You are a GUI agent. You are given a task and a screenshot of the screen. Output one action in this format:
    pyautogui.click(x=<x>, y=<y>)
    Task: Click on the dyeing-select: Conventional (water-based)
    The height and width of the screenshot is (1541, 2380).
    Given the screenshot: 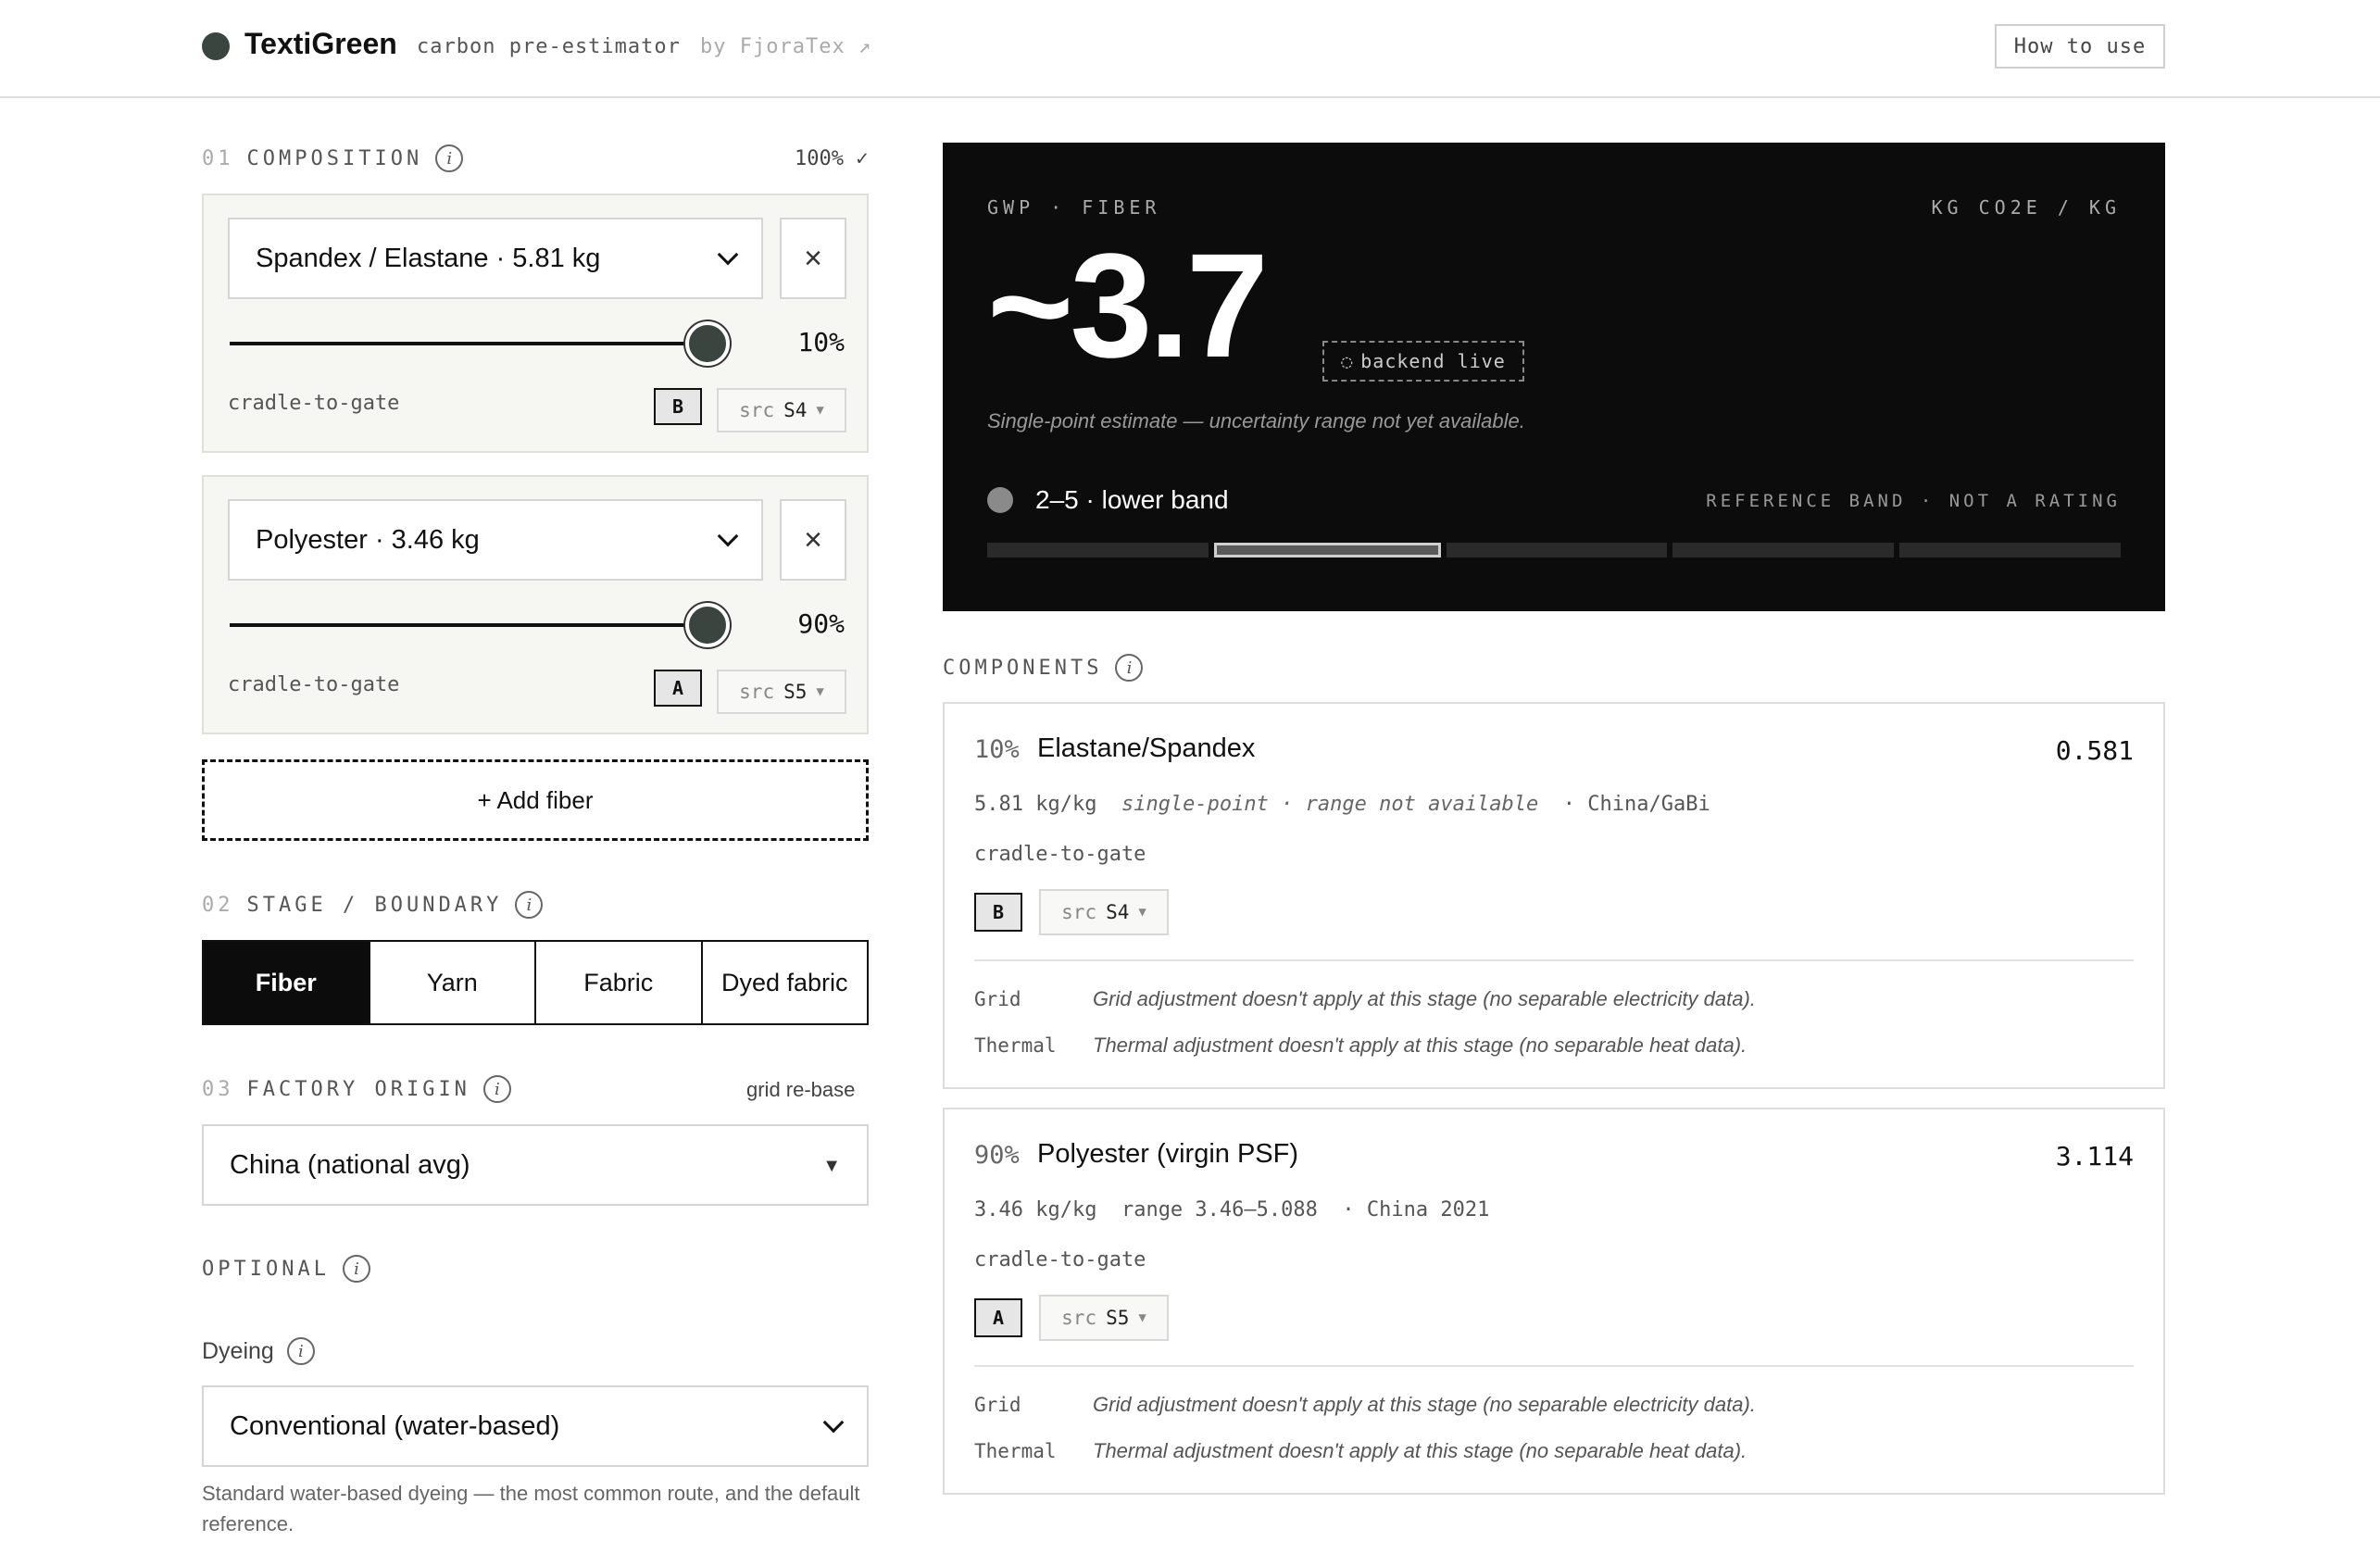 What is the action you would take?
    pyautogui.click(x=535, y=1426)
    